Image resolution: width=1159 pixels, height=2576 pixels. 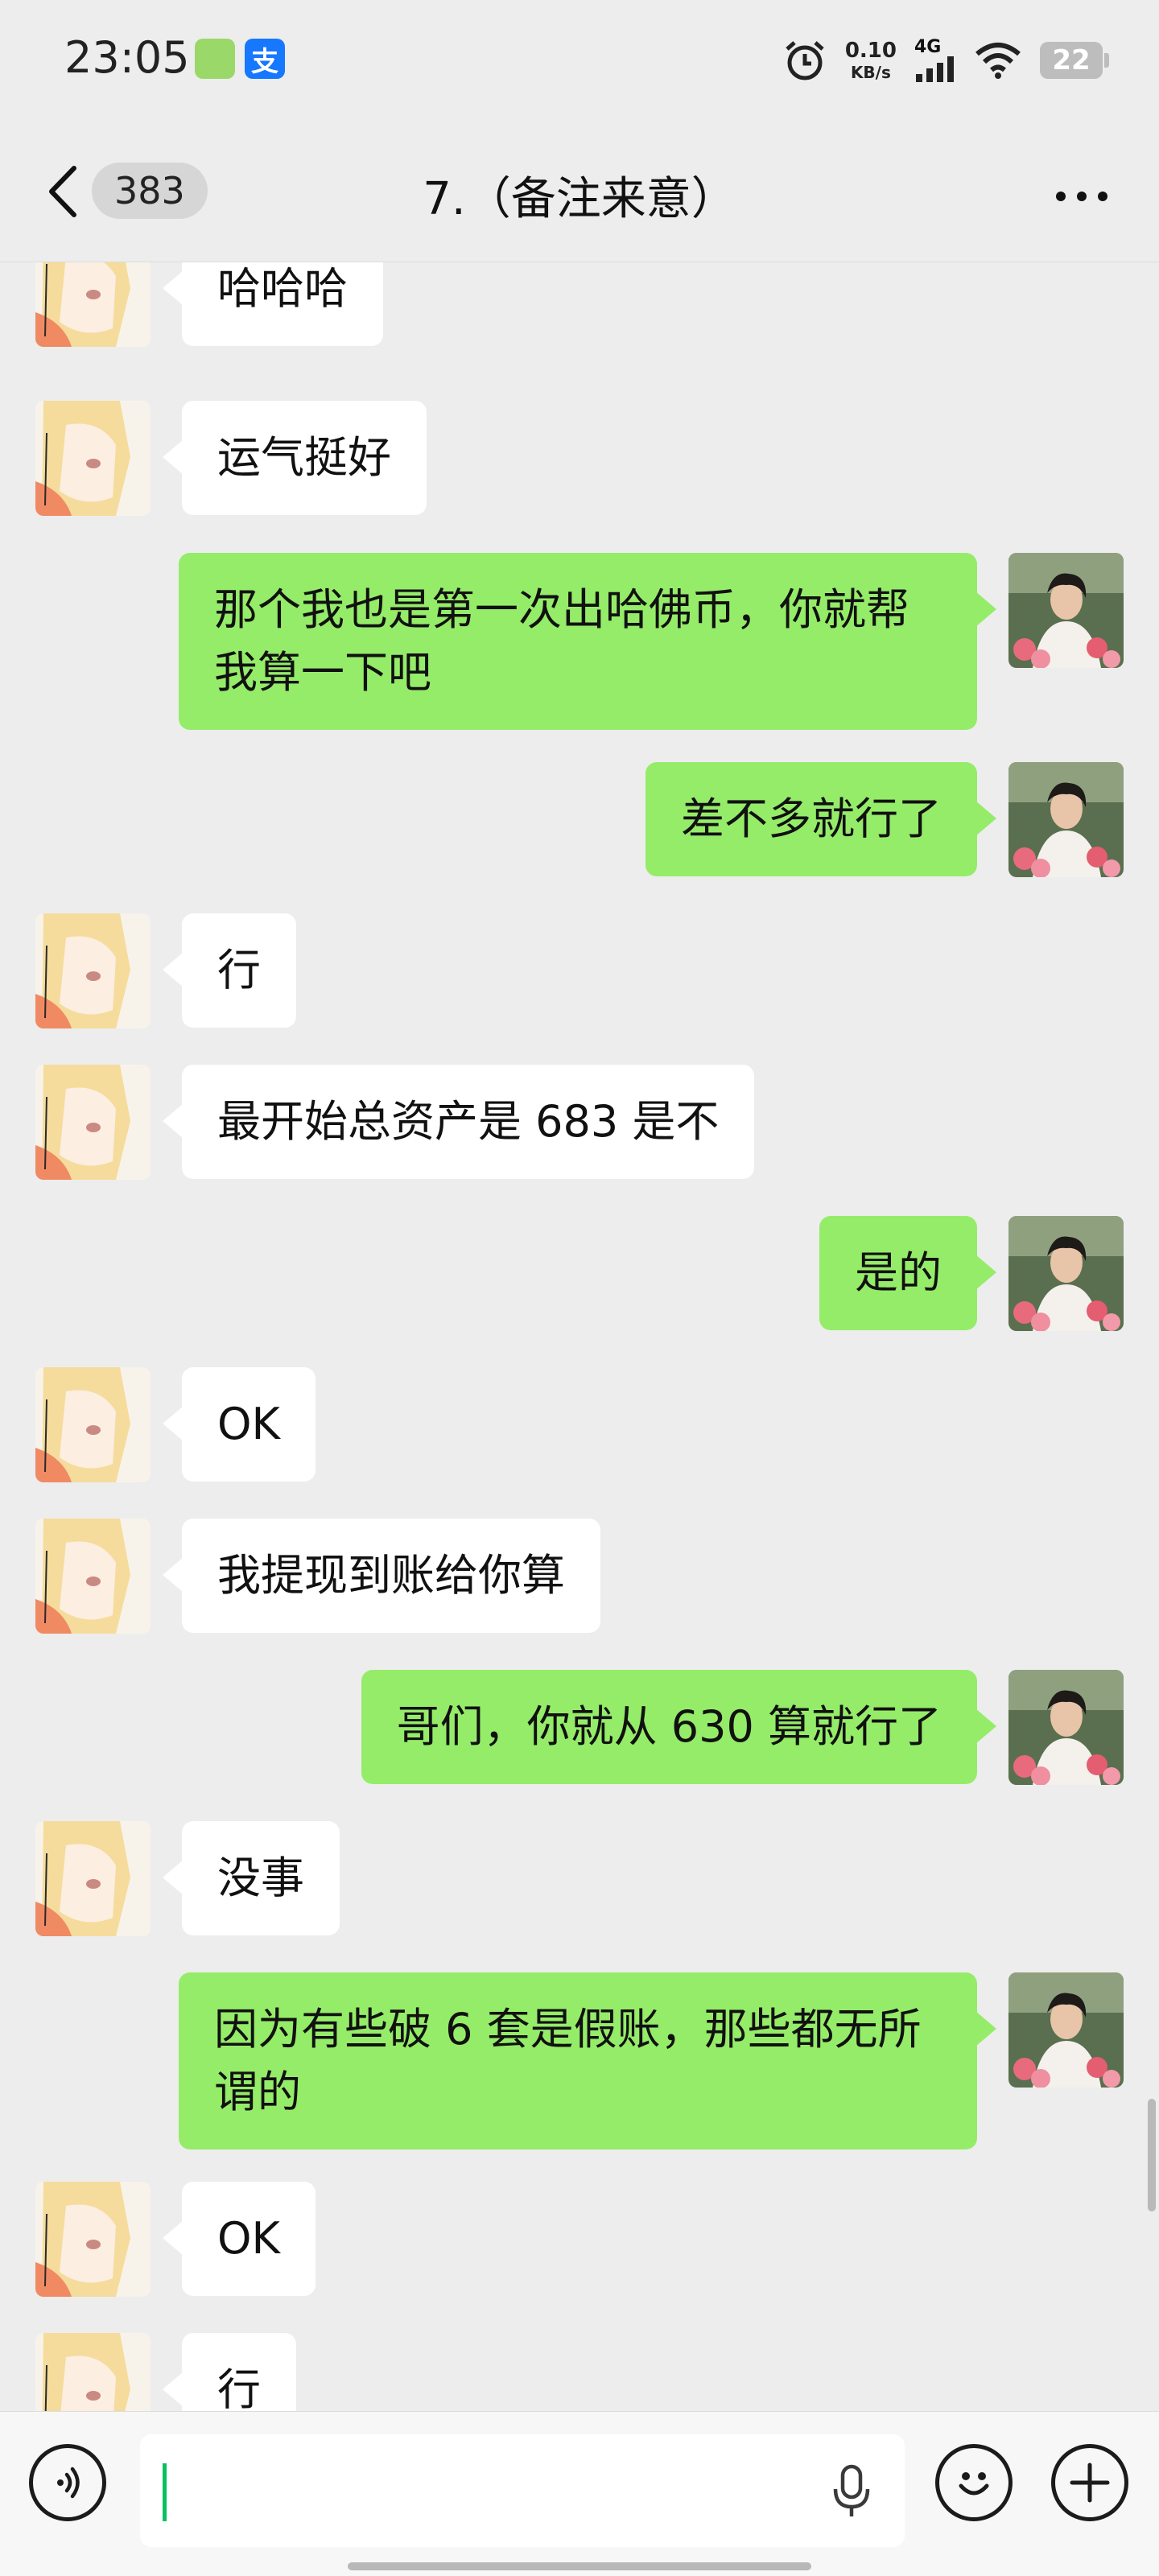 I want to click on home-indicator, so click(x=579, y=2566).